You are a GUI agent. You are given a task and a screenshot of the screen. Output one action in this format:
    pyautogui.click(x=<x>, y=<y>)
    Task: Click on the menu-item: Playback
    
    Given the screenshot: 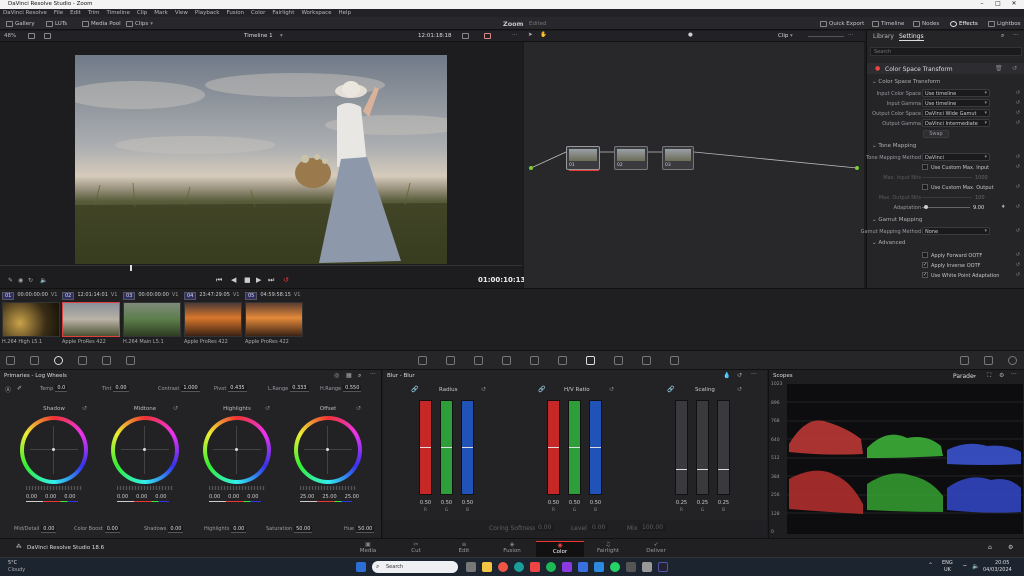 What is the action you would take?
    pyautogui.click(x=207, y=13)
    